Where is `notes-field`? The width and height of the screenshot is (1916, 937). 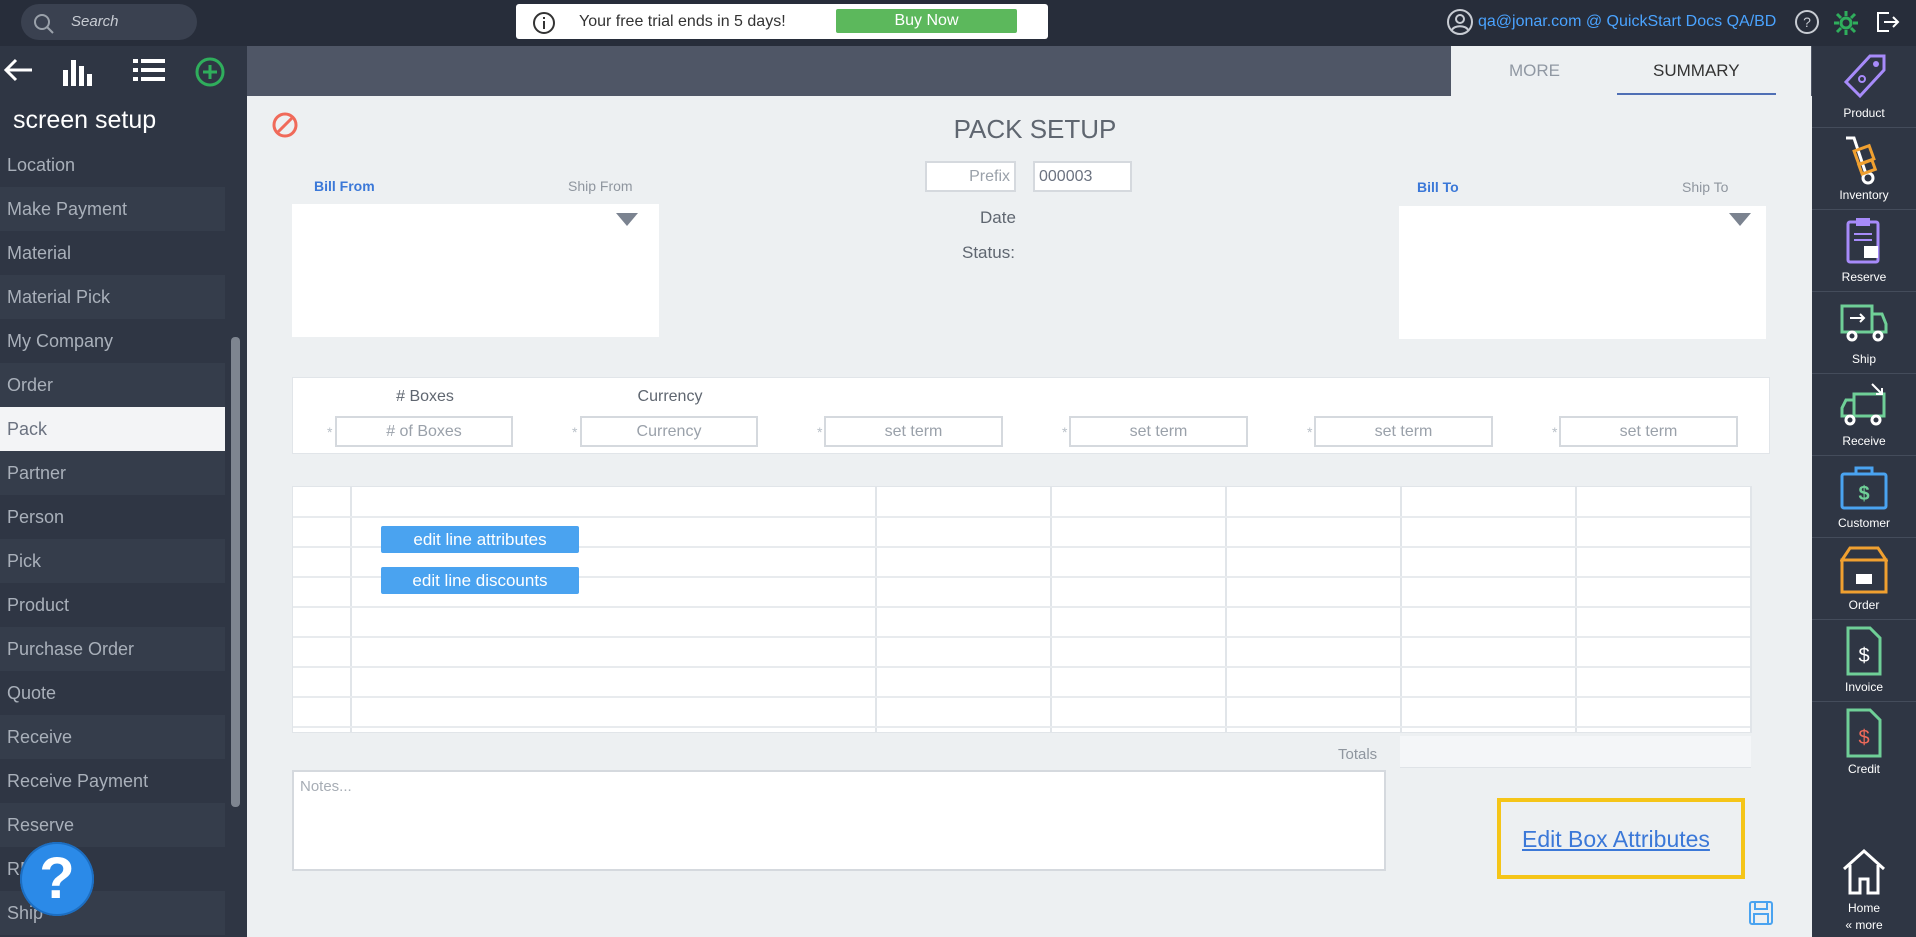 notes-field is located at coordinates (839, 820).